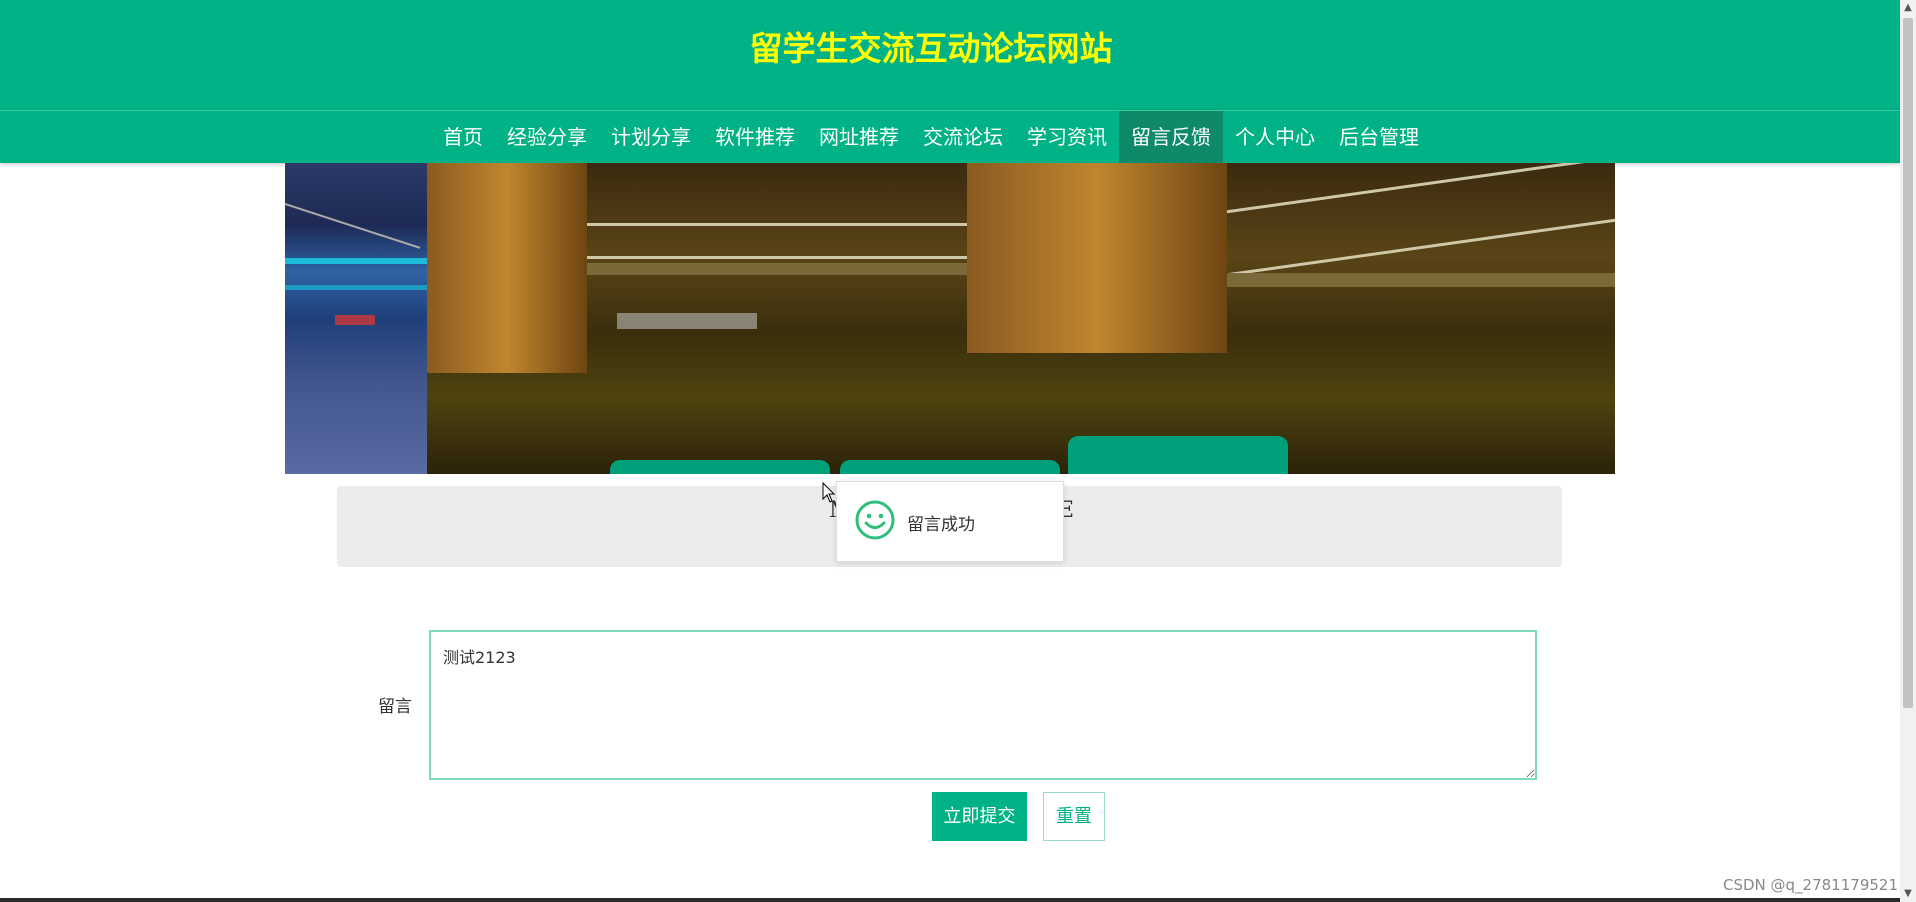  Describe the element at coordinates (547, 137) in the screenshot. I see `nav-item-experience: 经验分享` at that location.